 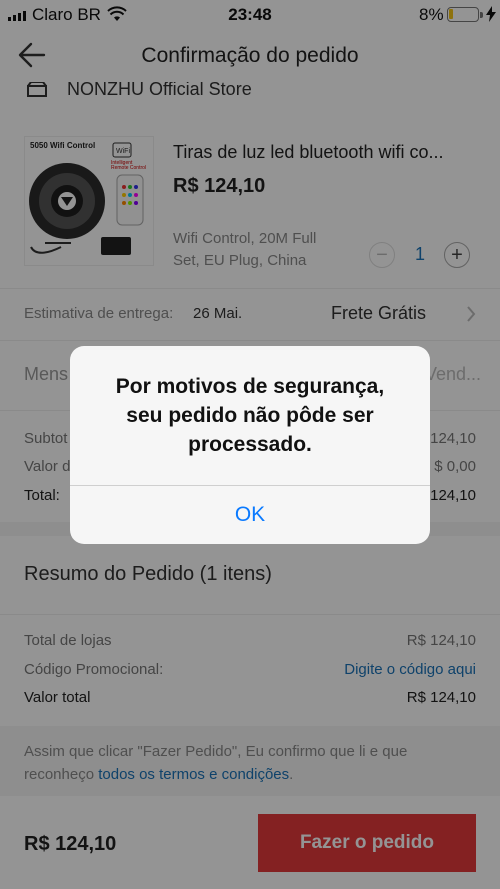 What do you see at coordinates (250, 514) in the screenshot?
I see `alert-ok-button: OK` at bounding box center [250, 514].